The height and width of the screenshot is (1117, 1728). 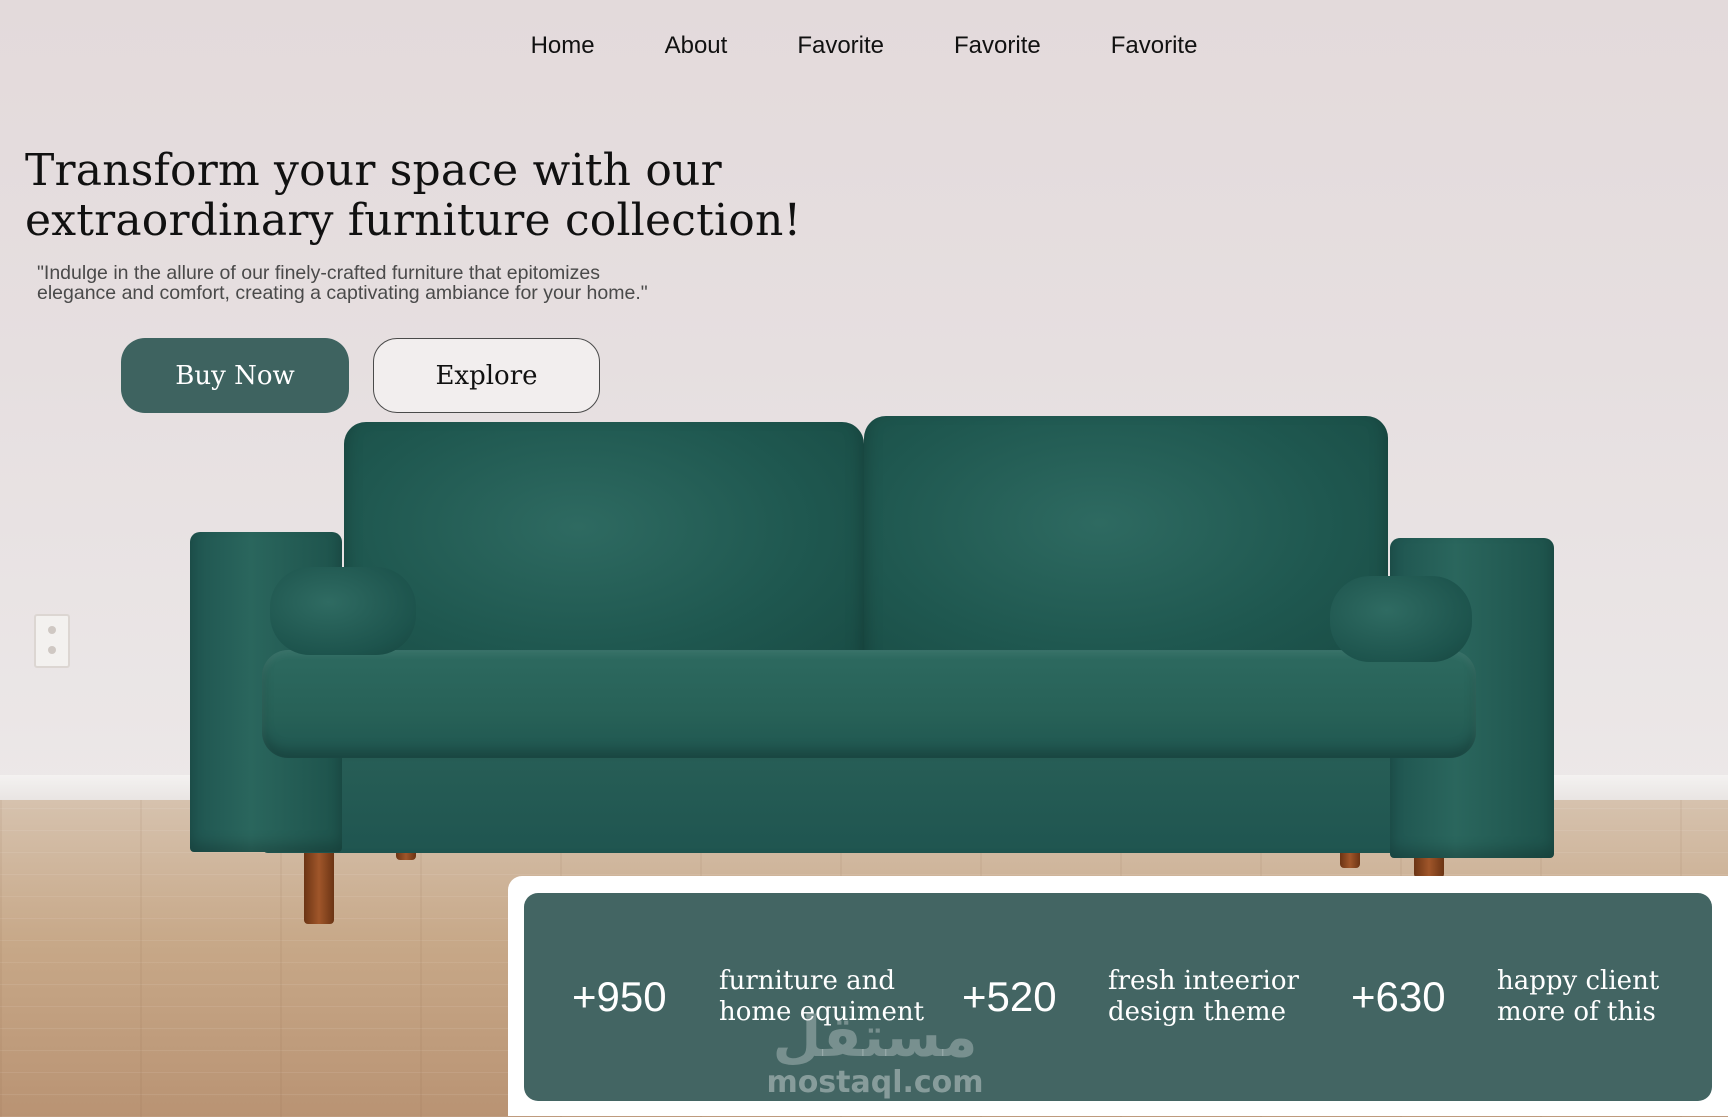 I want to click on sofa-back-cushion-right, so click(x=1126, y=550).